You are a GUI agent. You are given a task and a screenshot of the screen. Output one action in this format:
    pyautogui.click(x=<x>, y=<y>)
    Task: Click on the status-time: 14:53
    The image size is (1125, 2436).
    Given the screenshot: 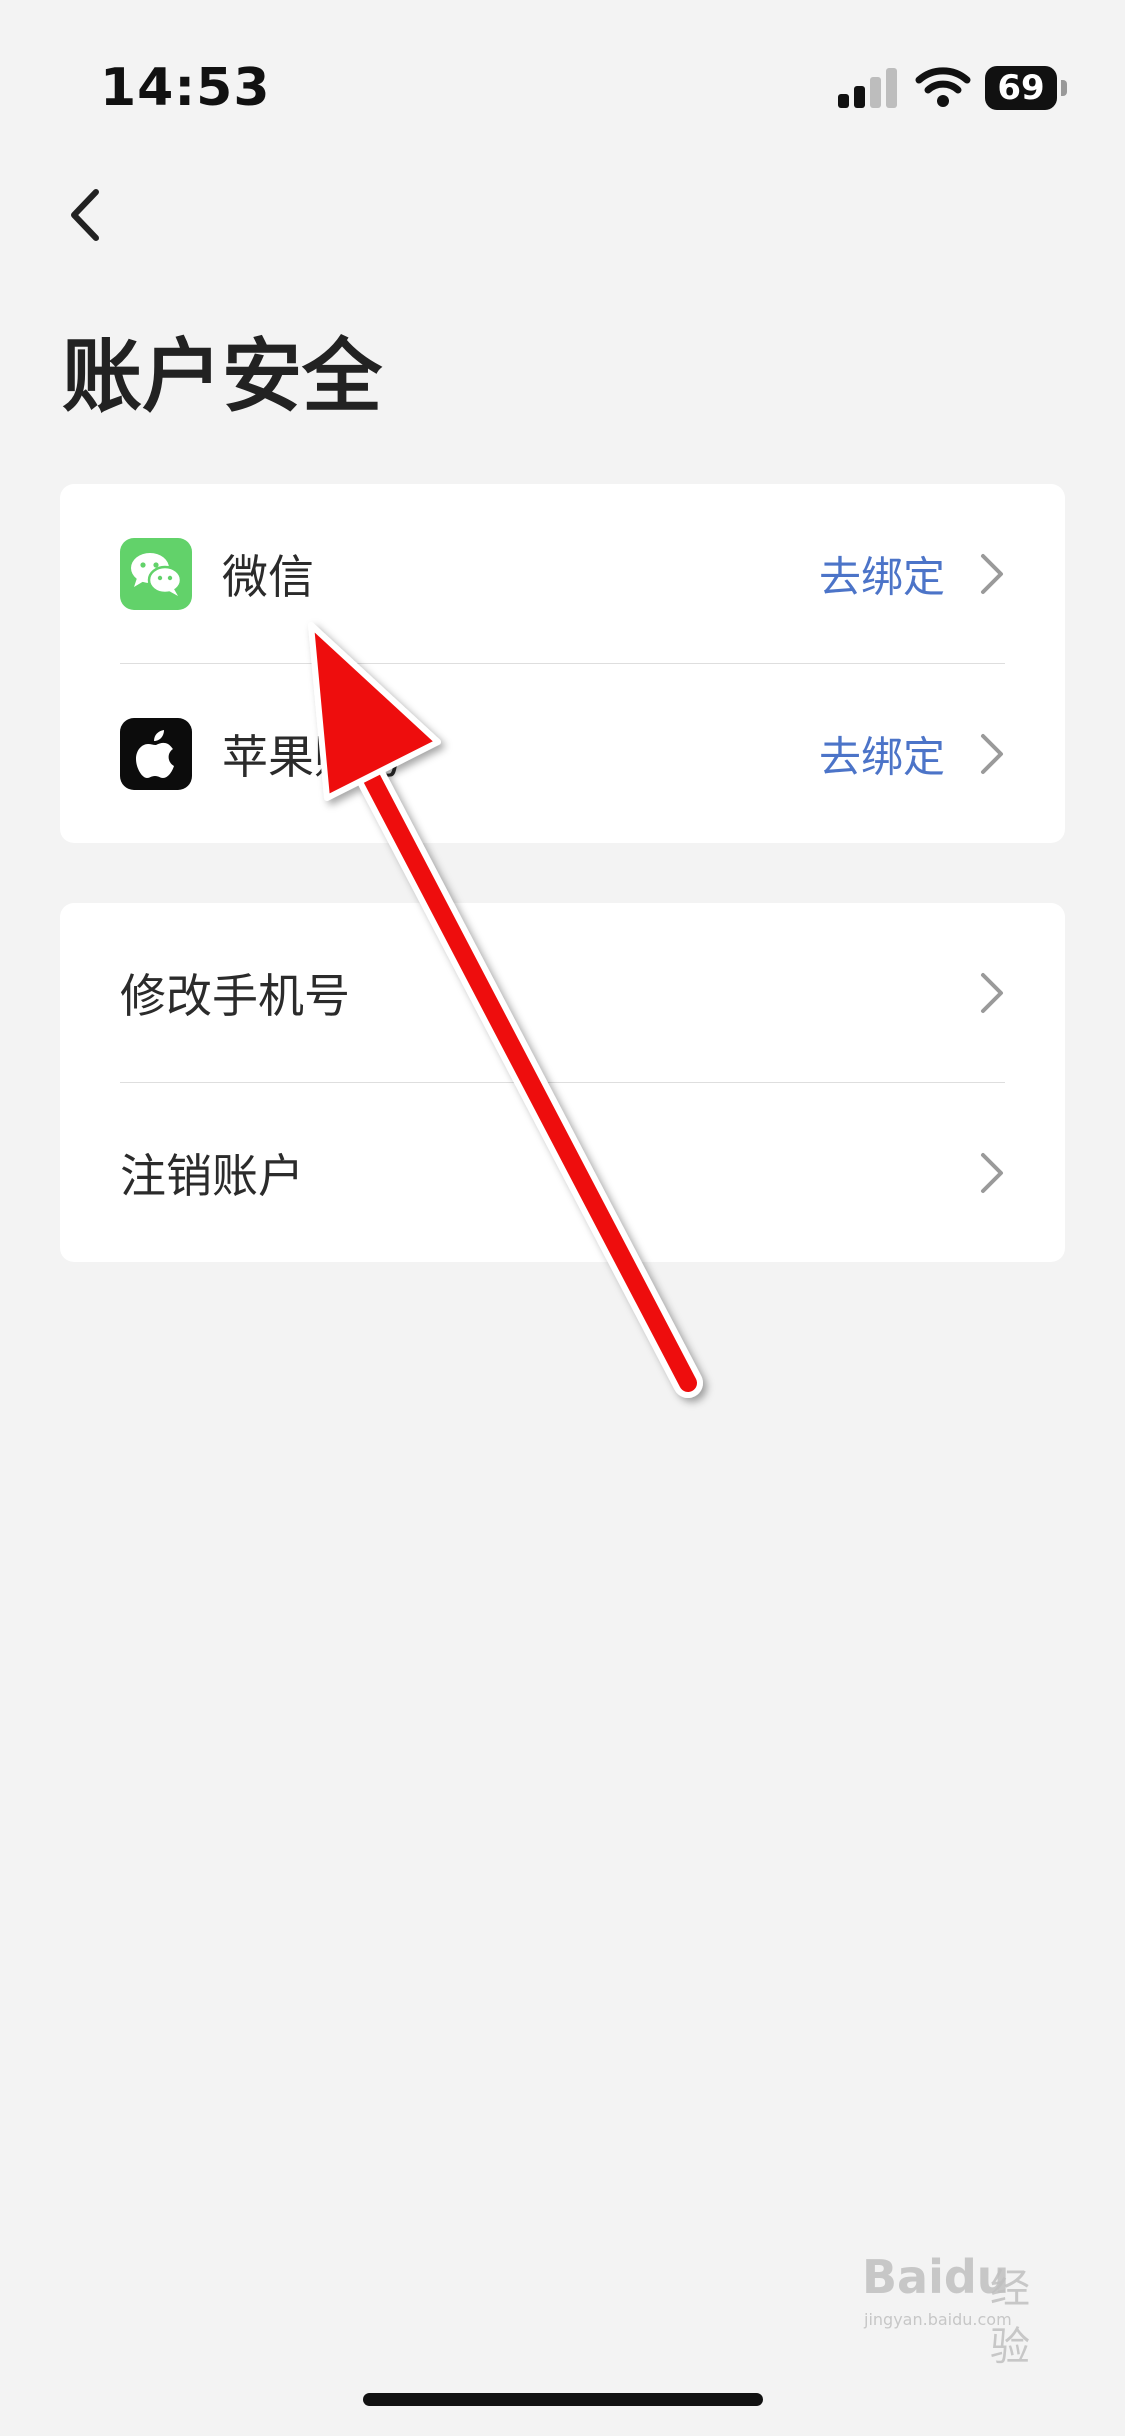 What is the action you would take?
    pyautogui.click(x=185, y=88)
    